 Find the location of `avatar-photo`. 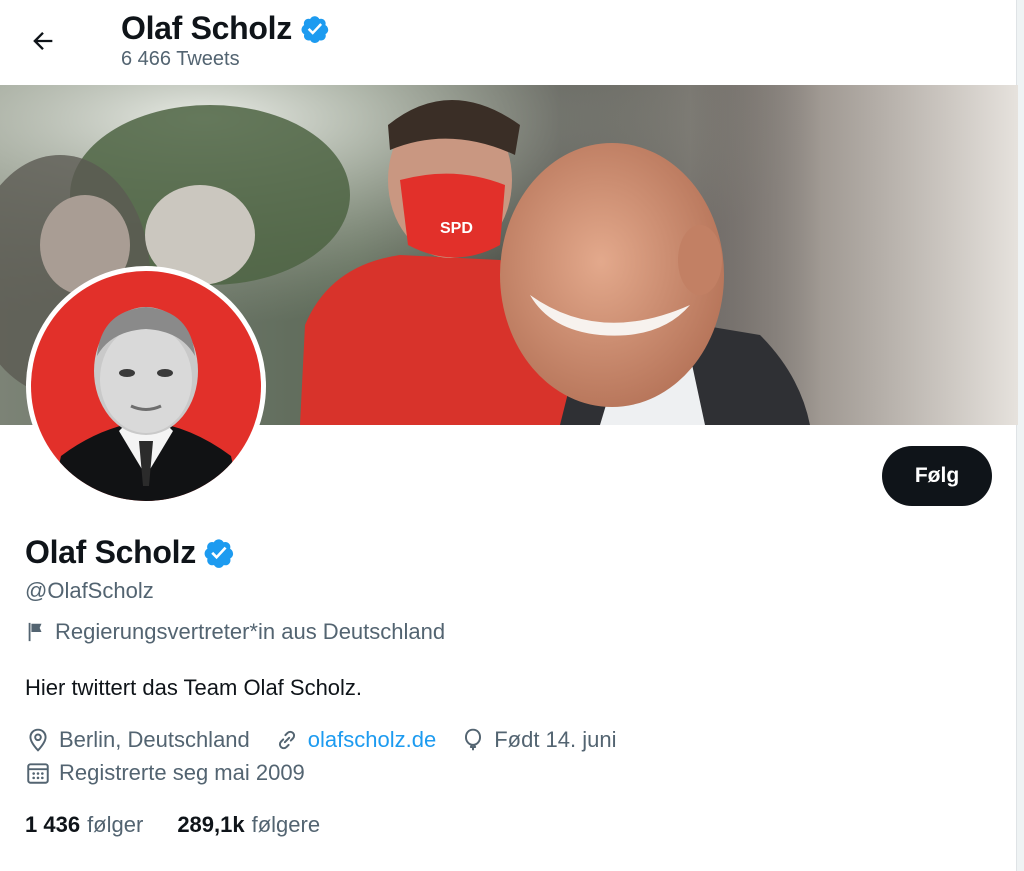

avatar-photo is located at coordinates (146, 386).